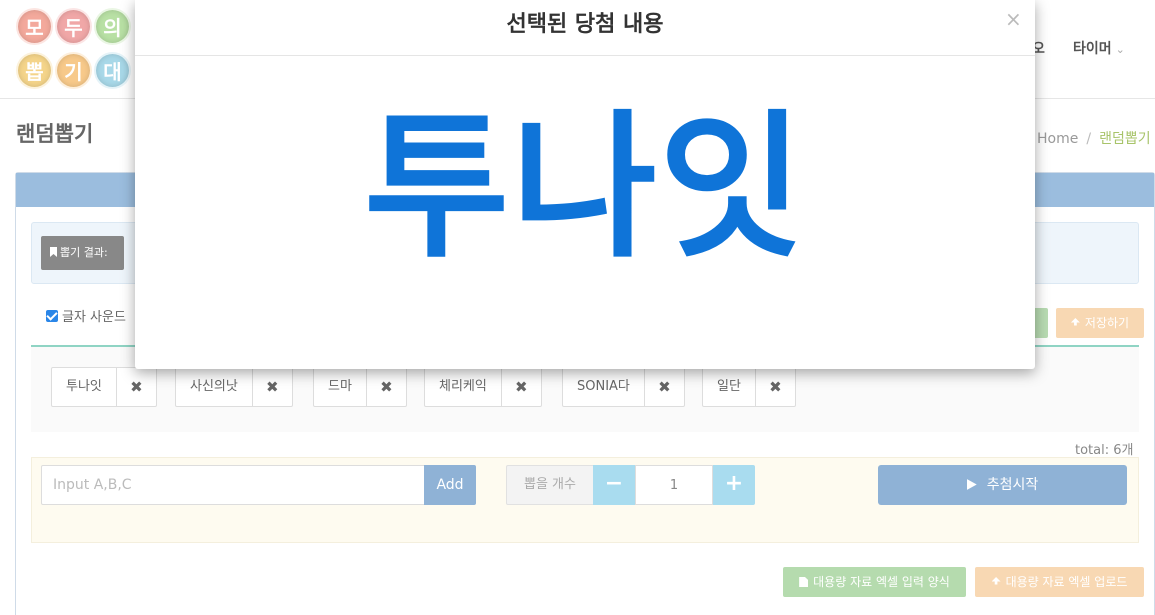 This screenshot has height=615, width=1155. Describe the element at coordinates (55, 134) in the screenshot. I see `page-title: 랜덤뽑기` at that location.